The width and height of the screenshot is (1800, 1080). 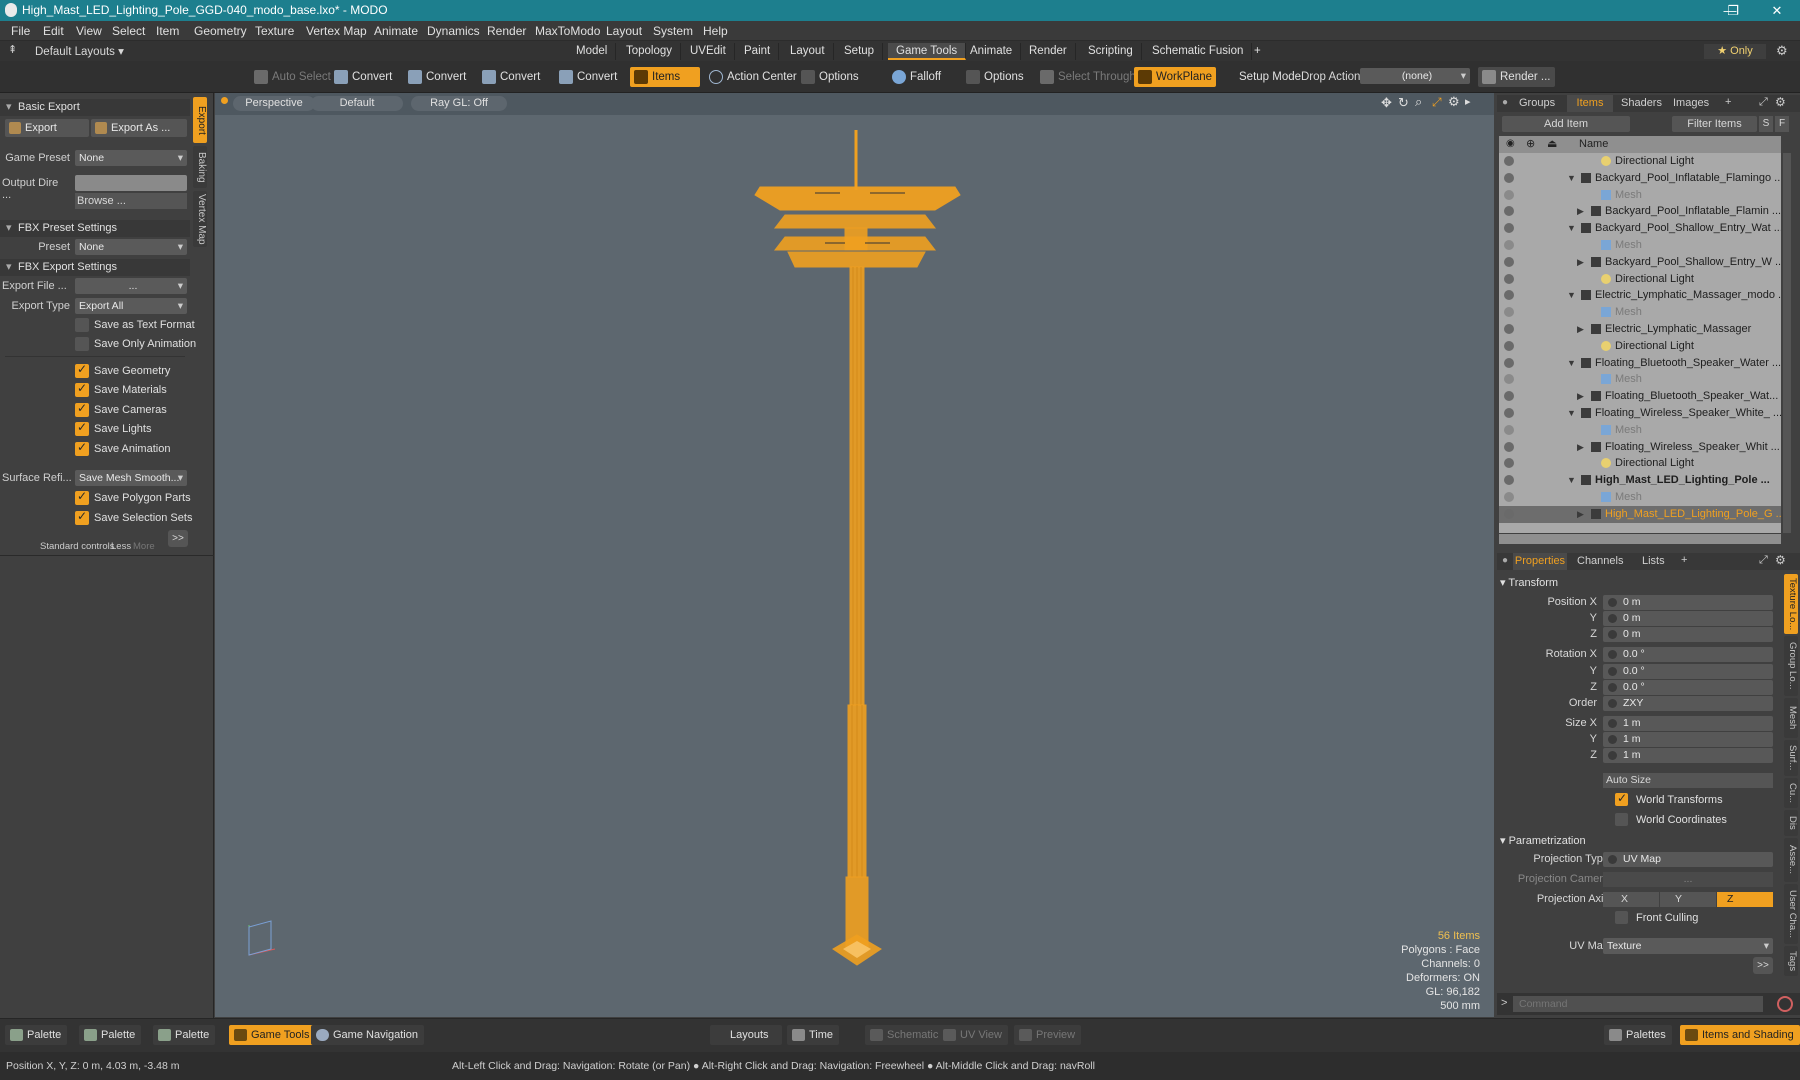 I want to click on menu-geometry: Geometry, so click(x=220, y=31).